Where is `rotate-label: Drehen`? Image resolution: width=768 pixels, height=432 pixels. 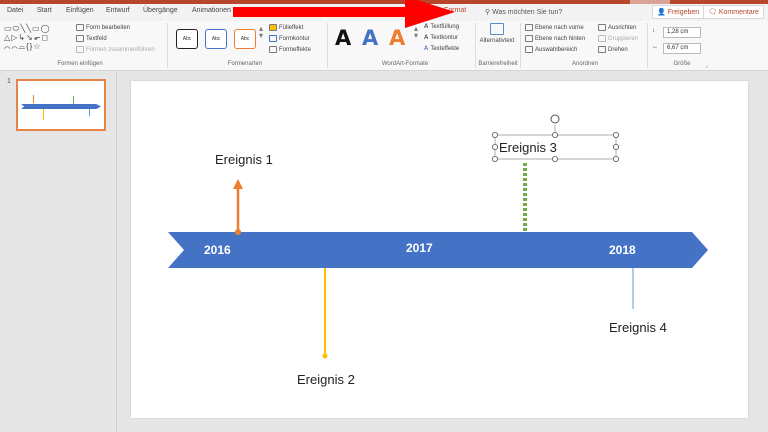
rotate-label: Drehen is located at coordinates (618, 49).